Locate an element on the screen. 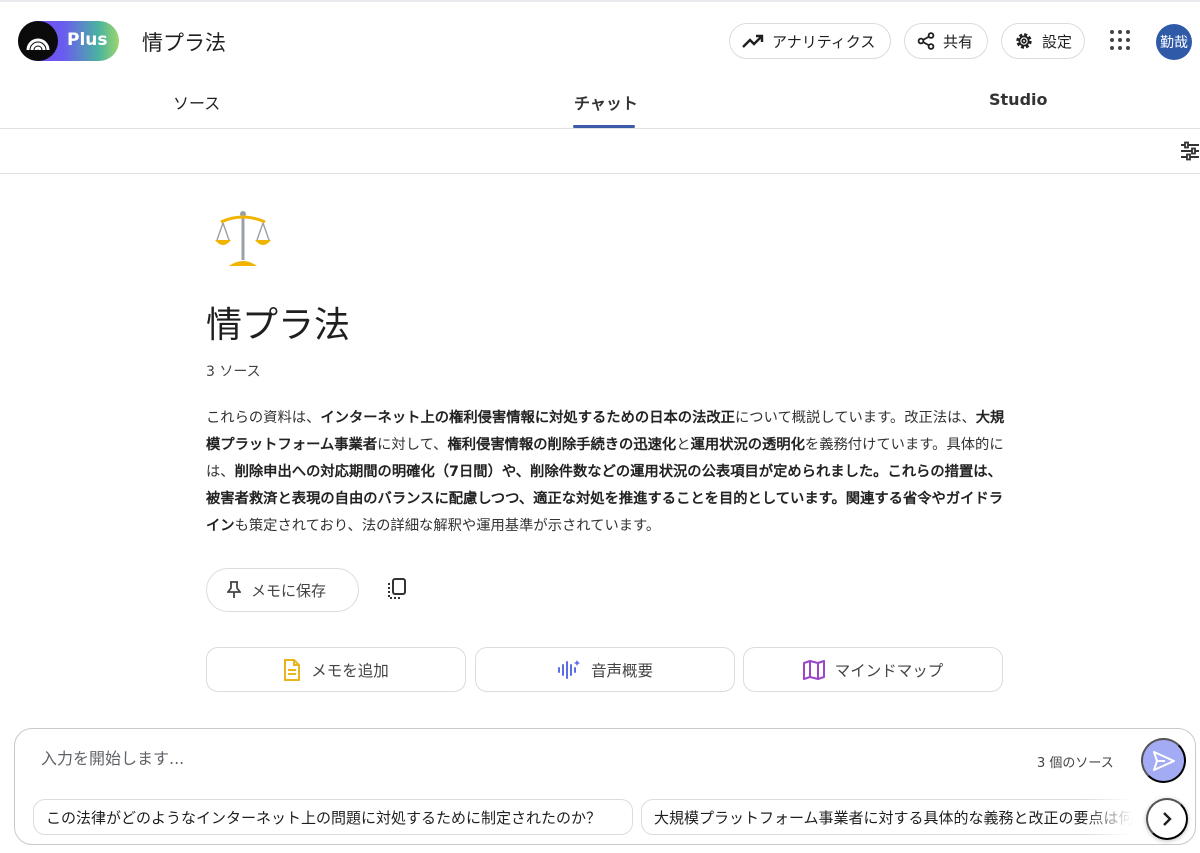  summary-segment: 運用状況の透明化 is located at coordinates (747, 445).